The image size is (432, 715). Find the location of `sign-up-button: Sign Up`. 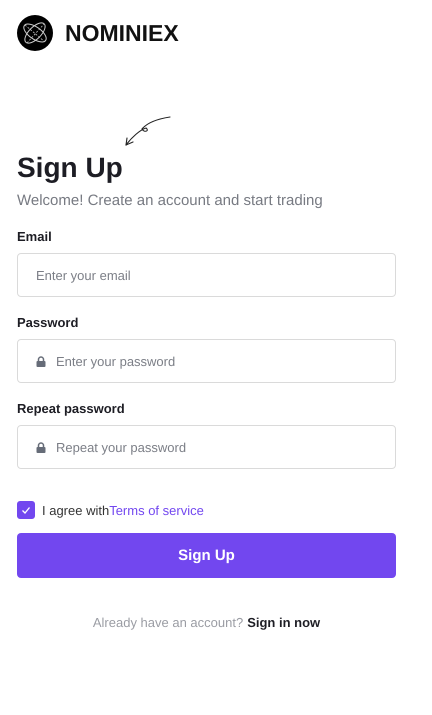

sign-up-button: Sign Up is located at coordinates (206, 555).